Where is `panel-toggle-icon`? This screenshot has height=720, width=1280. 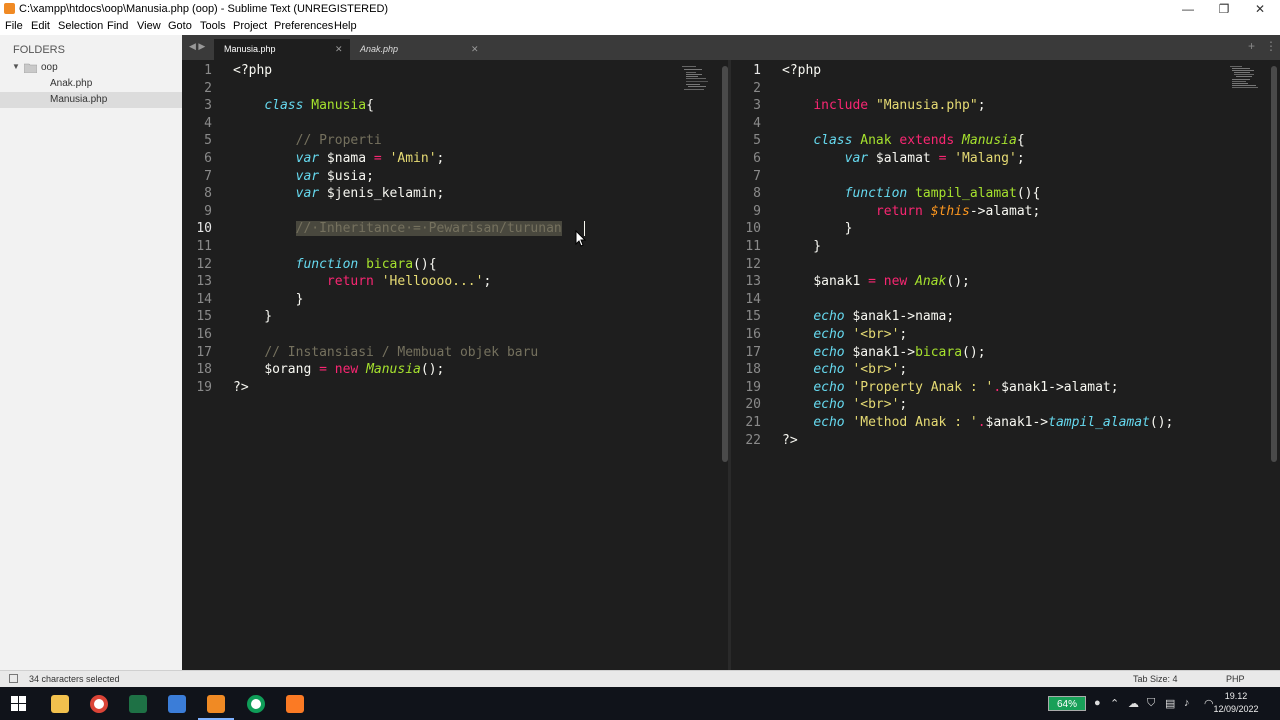 panel-toggle-icon is located at coordinates (13, 678).